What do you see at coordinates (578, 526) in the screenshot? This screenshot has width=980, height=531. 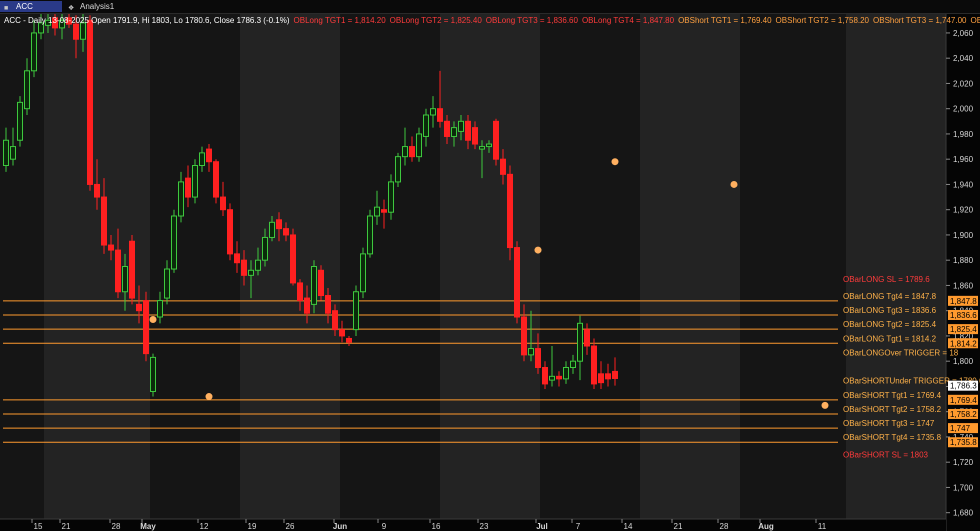 I see `x-tick-label: 7` at bounding box center [578, 526].